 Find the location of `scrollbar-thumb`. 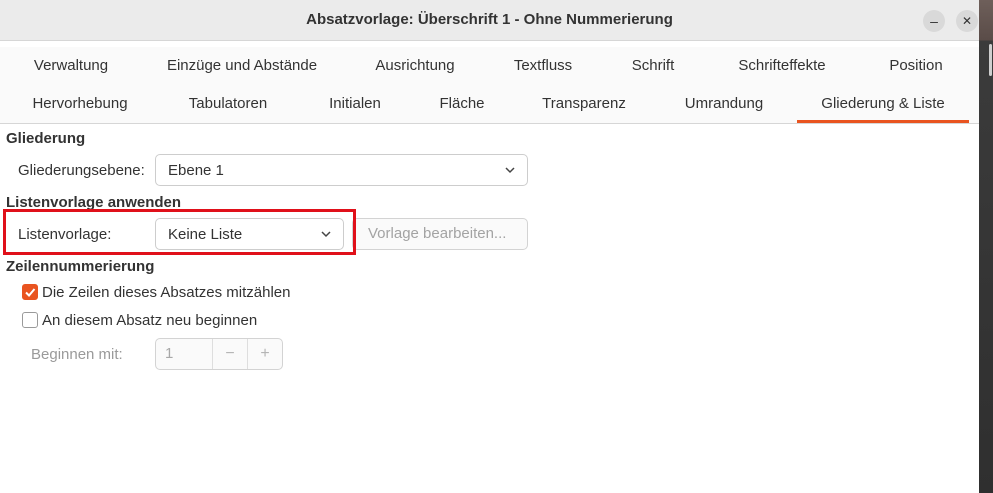

scrollbar-thumb is located at coordinates (990, 60).